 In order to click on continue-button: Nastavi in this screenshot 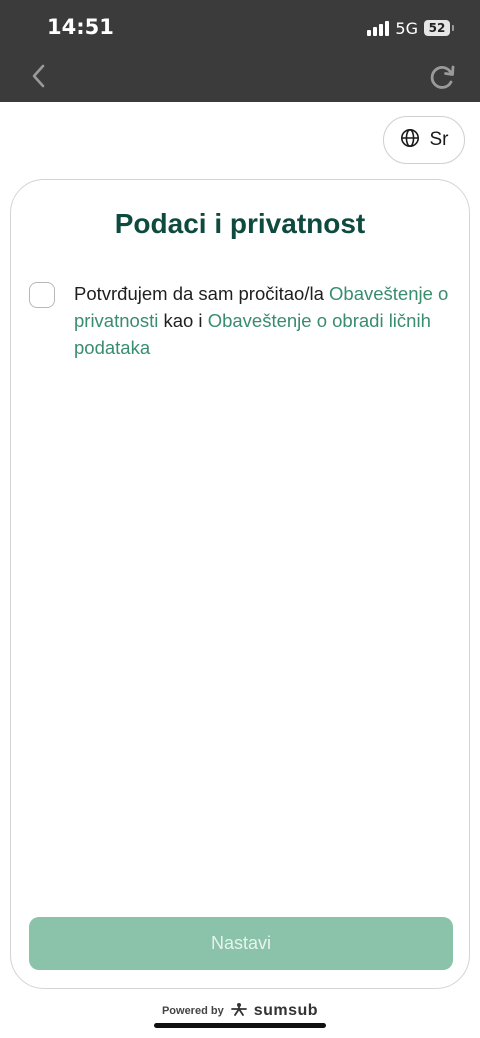, I will do `click(241, 943)`.